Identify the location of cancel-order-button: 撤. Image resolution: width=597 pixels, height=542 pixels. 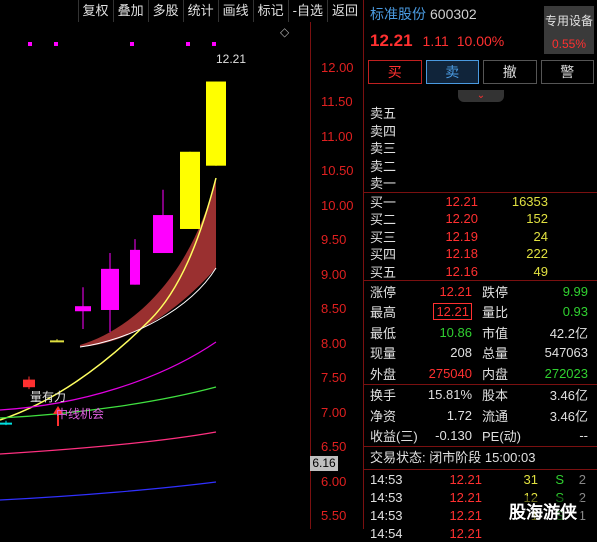
(510, 72).